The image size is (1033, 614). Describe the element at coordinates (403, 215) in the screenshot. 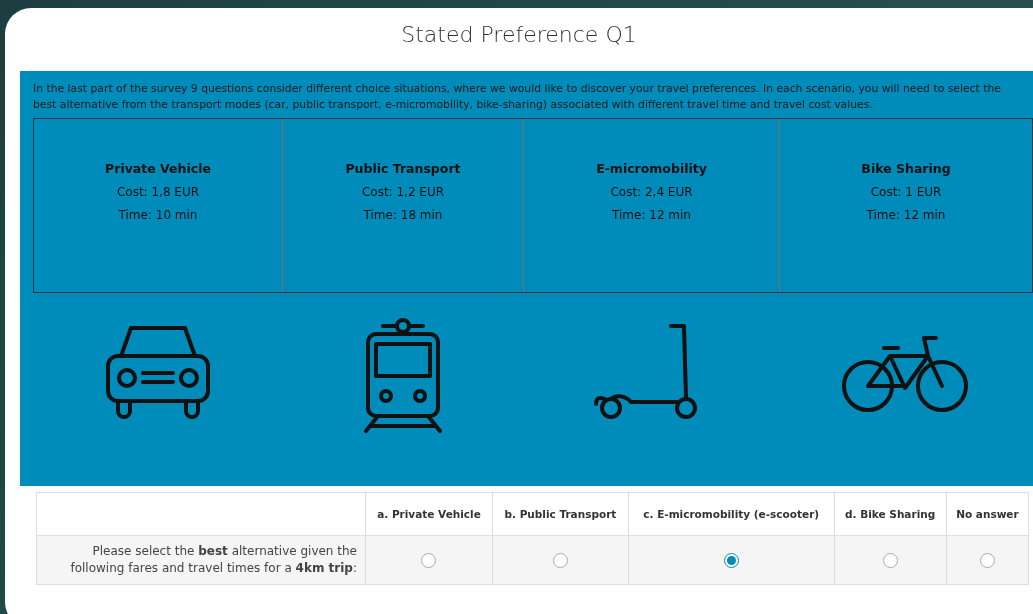

I see `time-text: Time: 18 min` at that location.